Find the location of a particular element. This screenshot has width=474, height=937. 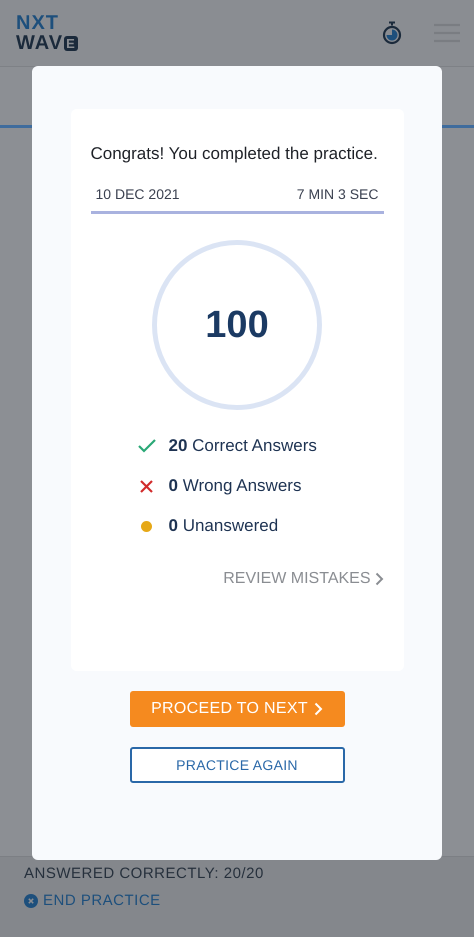

review-mistakes-link: REVIEW MISTAKES is located at coordinates (303, 579).